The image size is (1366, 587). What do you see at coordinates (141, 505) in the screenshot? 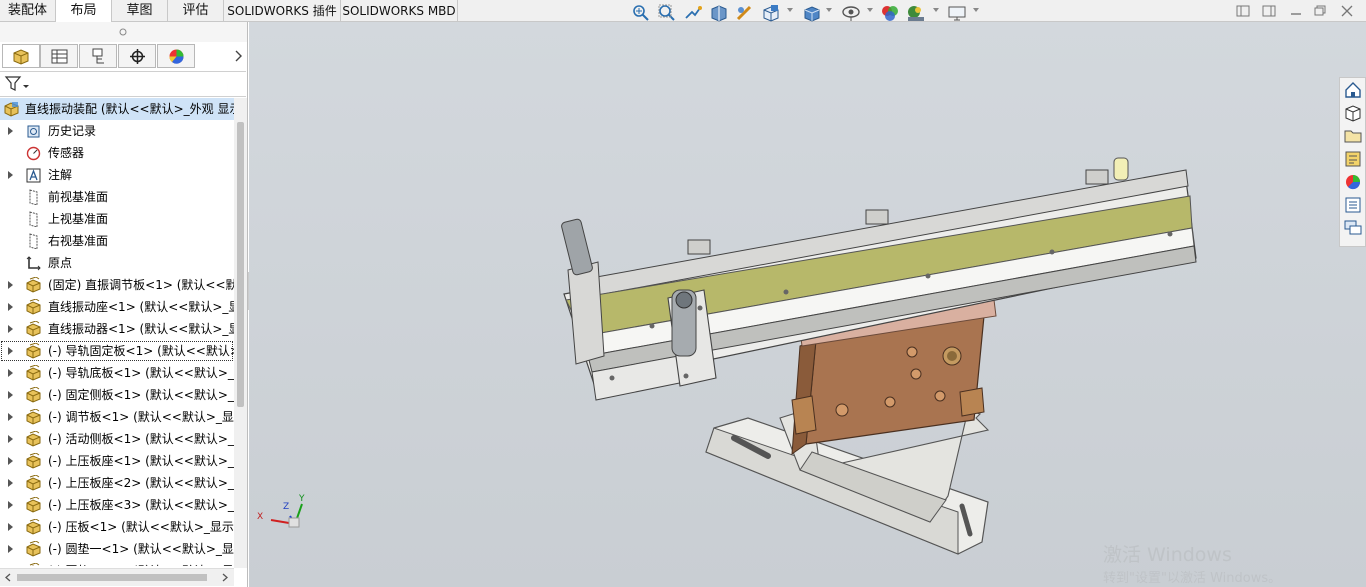
I see `tree-item-label: (-) 上压板座<3> (默认<<默认>_显` at bounding box center [141, 505].